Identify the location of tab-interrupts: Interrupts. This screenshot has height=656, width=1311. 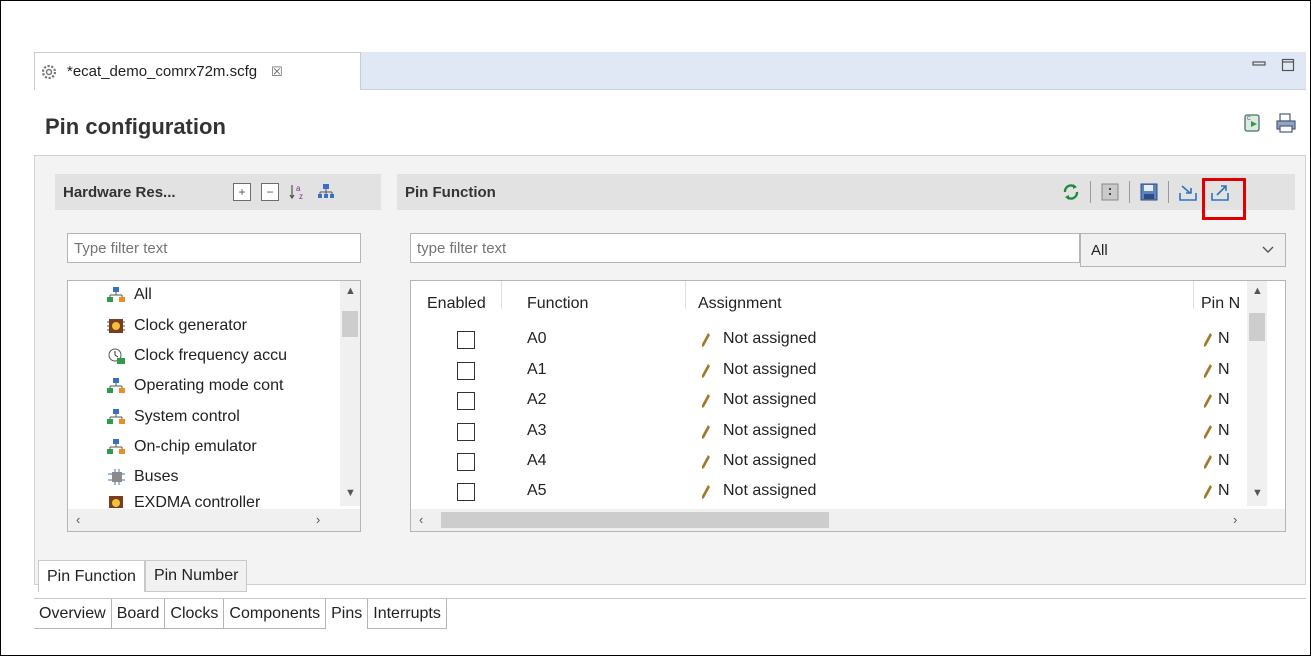
(407, 614).